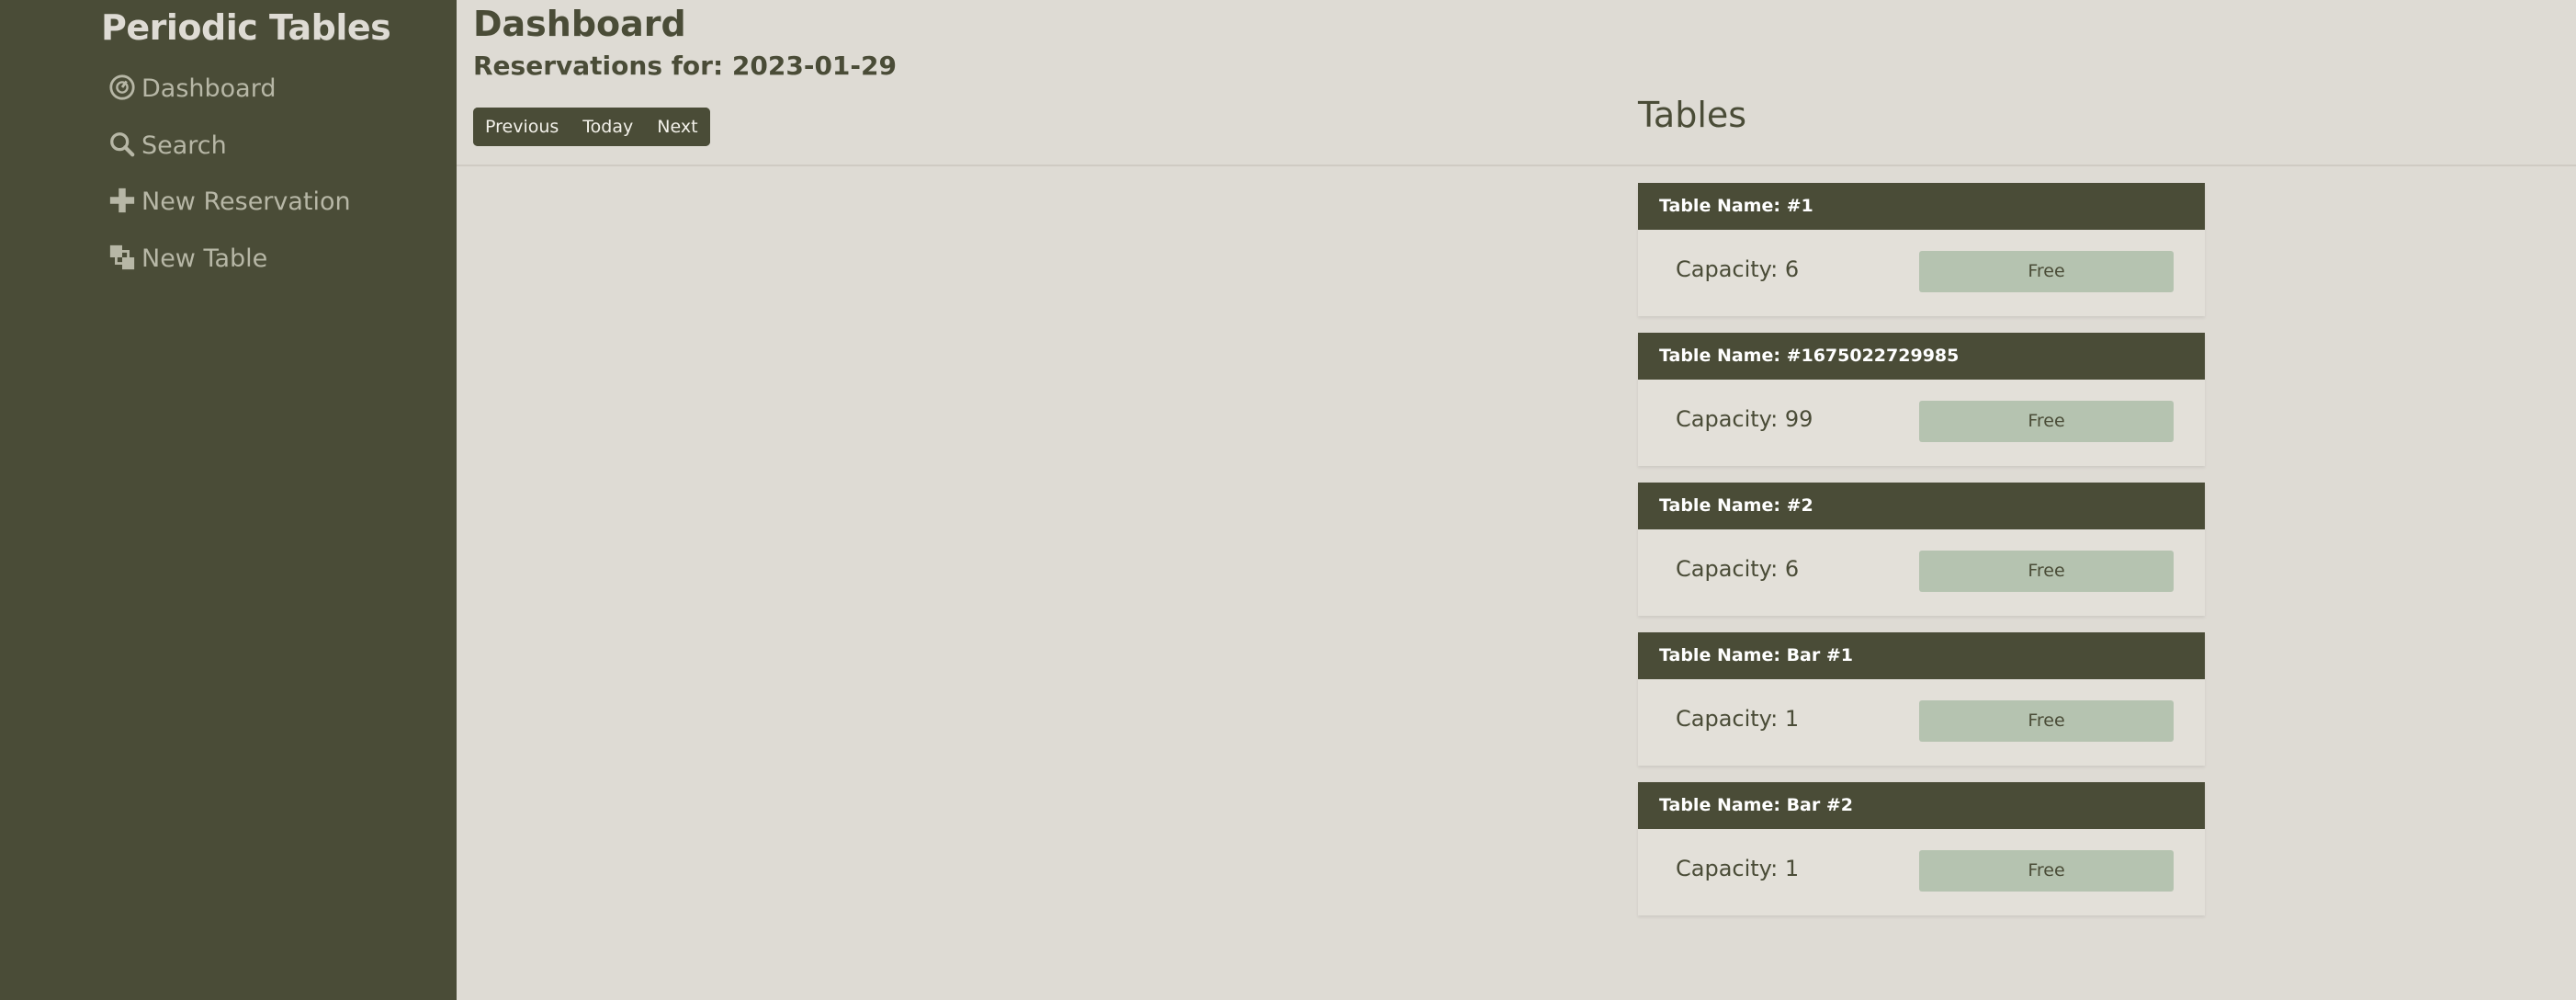 Image resolution: width=2576 pixels, height=1000 pixels. What do you see at coordinates (1921, 655) in the screenshot?
I see `table-name: Table Name: Bar #1` at bounding box center [1921, 655].